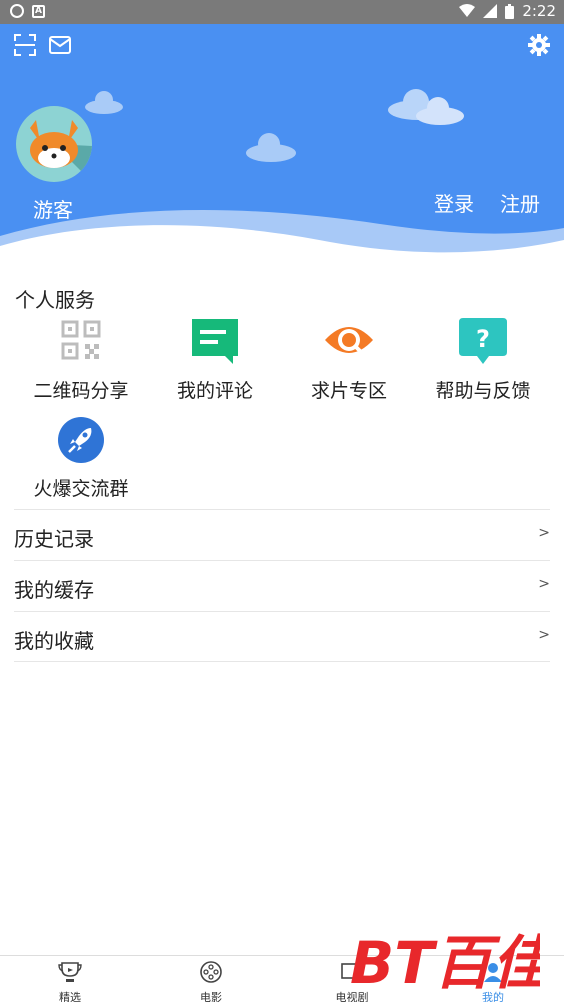 Image resolution: width=564 pixels, height=1002 pixels. I want to click on avatar, so click(54, 144).